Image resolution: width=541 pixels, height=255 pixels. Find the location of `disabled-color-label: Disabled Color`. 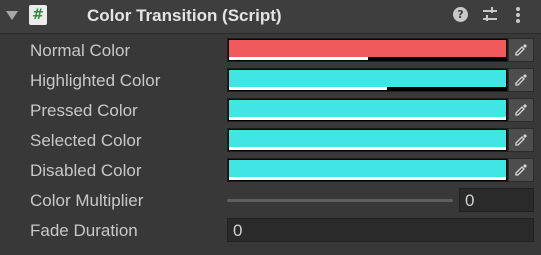

disabled-color-label: Disabled Color is located at coordinates (86, 170).